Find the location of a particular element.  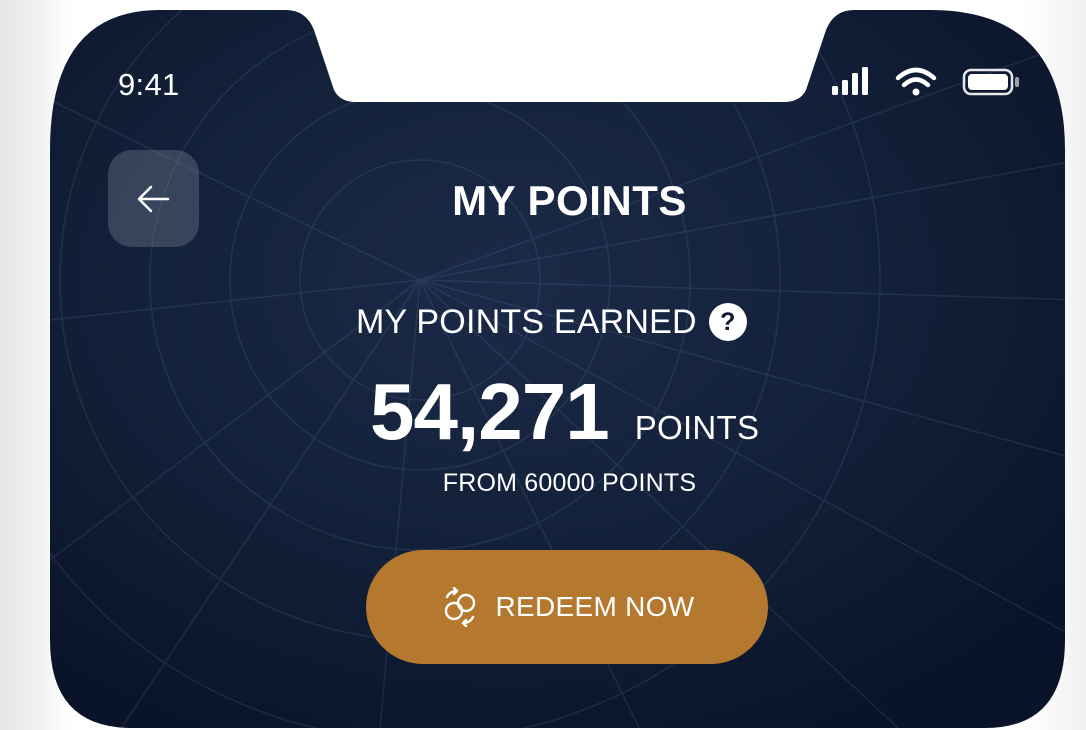

help-icon: ? is located at coordinates (727, 322).